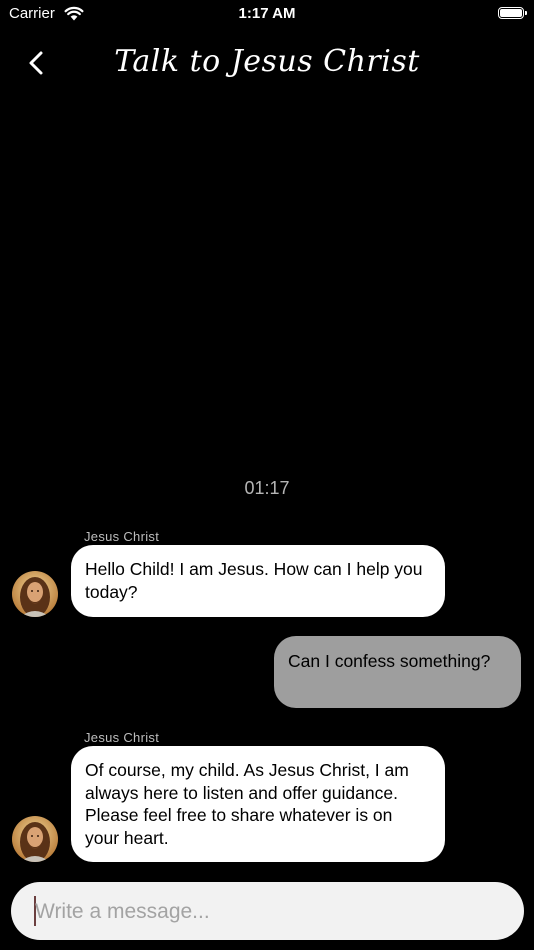 The image size is (534, 950). What do you see at coordinates (389, 661) in the screenshot?
I see `message-text: Can I confess something?` at bounding box center [389, 661].